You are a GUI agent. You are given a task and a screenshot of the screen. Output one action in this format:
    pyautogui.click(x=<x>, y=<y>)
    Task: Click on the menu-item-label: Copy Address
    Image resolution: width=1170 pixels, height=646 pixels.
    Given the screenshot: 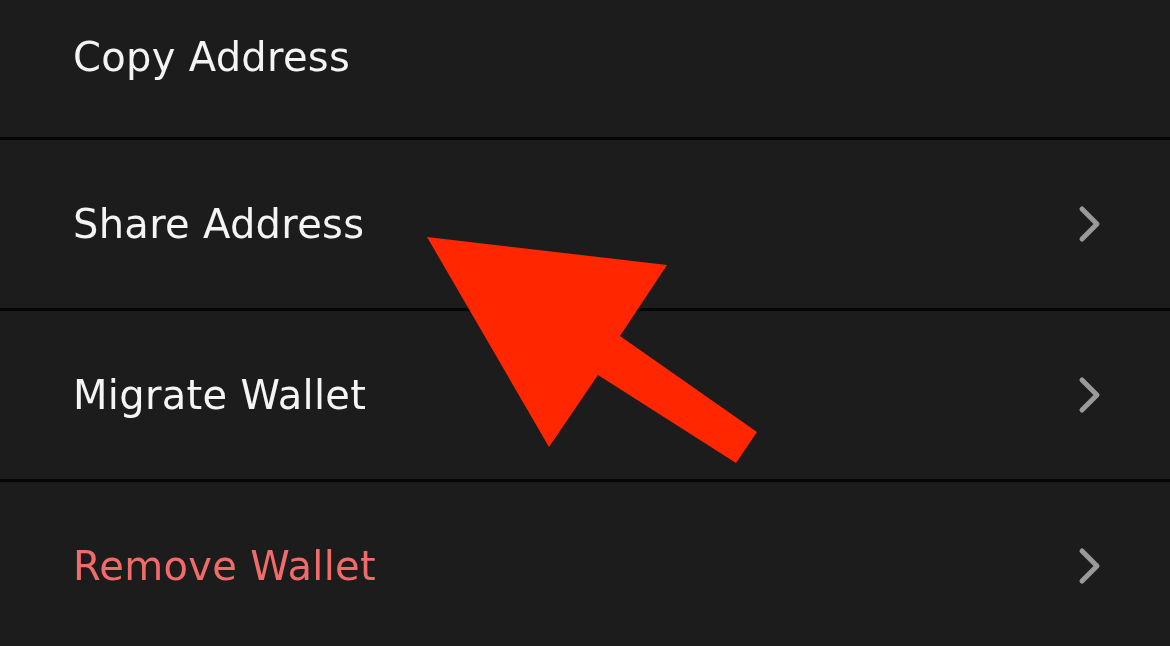 What is the action you would take?
    pyautogui.click(x=212, y=56)
    